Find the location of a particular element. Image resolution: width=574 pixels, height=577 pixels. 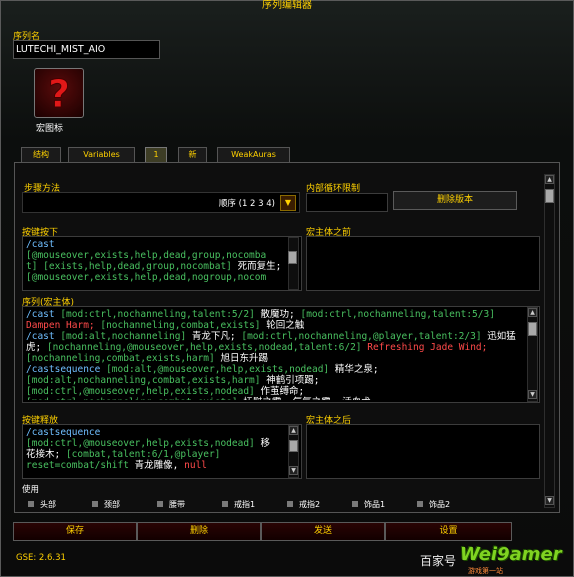

macro-icon-label: 宏图标 is located at coordinates (50, 129).